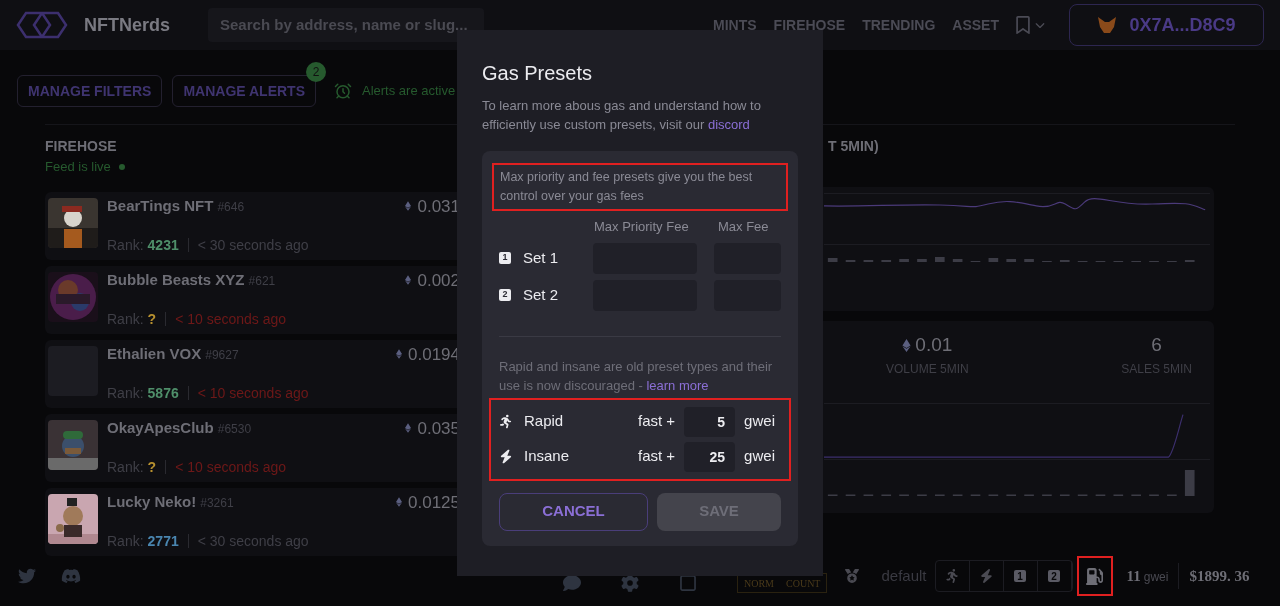  Describe the element at coordinates (163, 393) in the screenshot. I see `rank-value: 5876` at that location.